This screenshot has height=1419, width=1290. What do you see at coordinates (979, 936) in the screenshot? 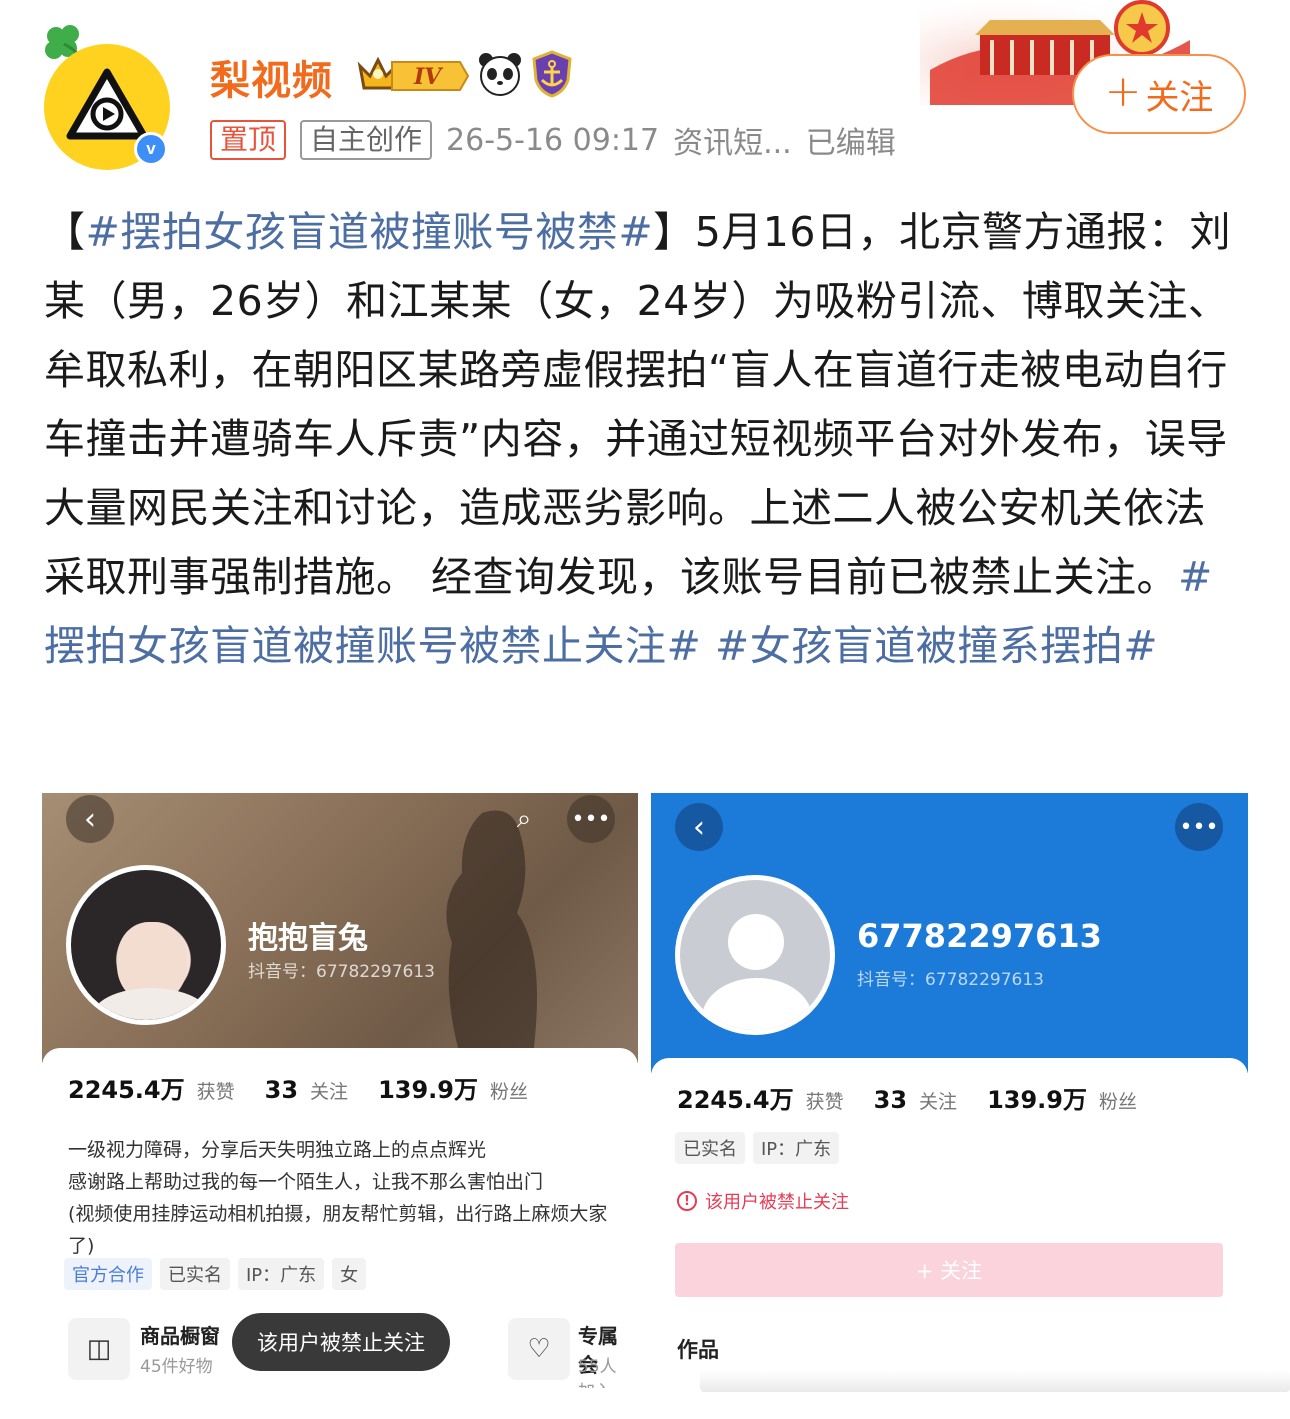
I see `profile-name: 67782297613` at bounding box center [979, 936].